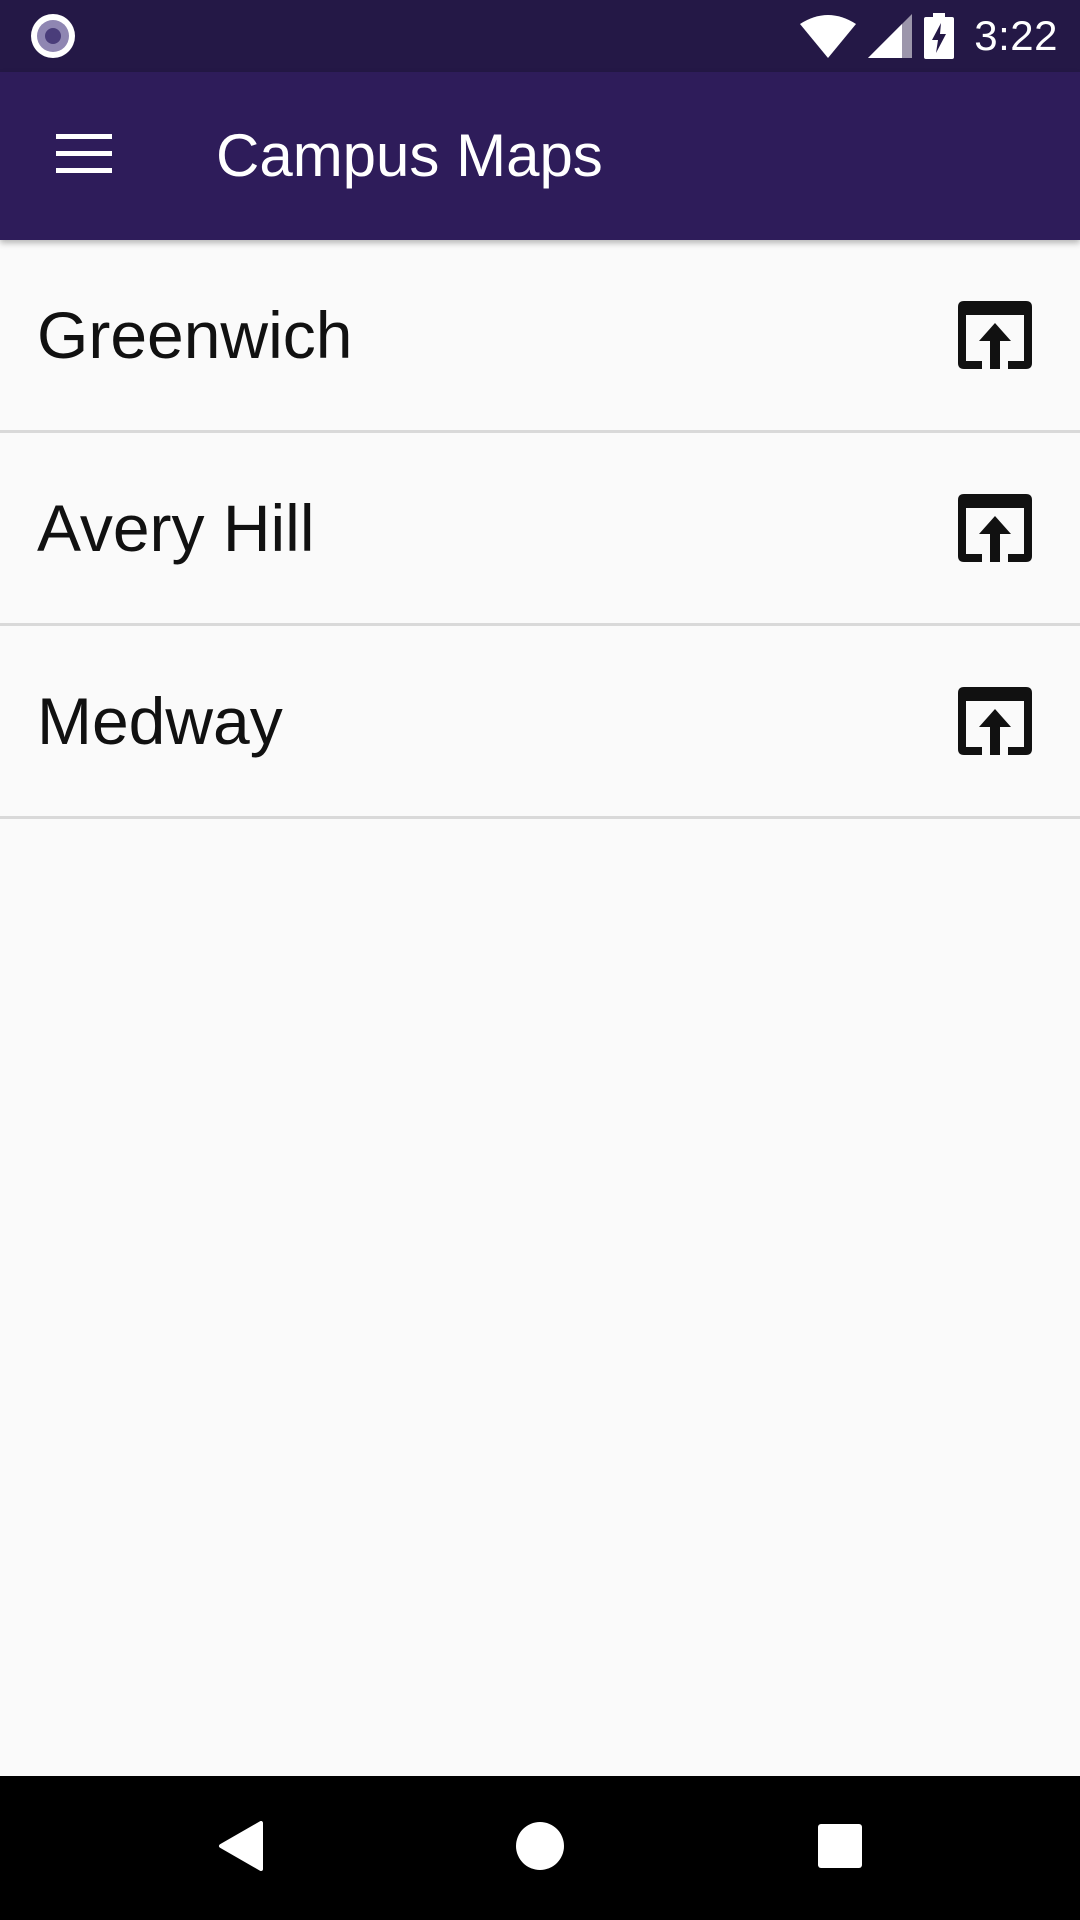  I want to click on home-button, so click(540, 1848).